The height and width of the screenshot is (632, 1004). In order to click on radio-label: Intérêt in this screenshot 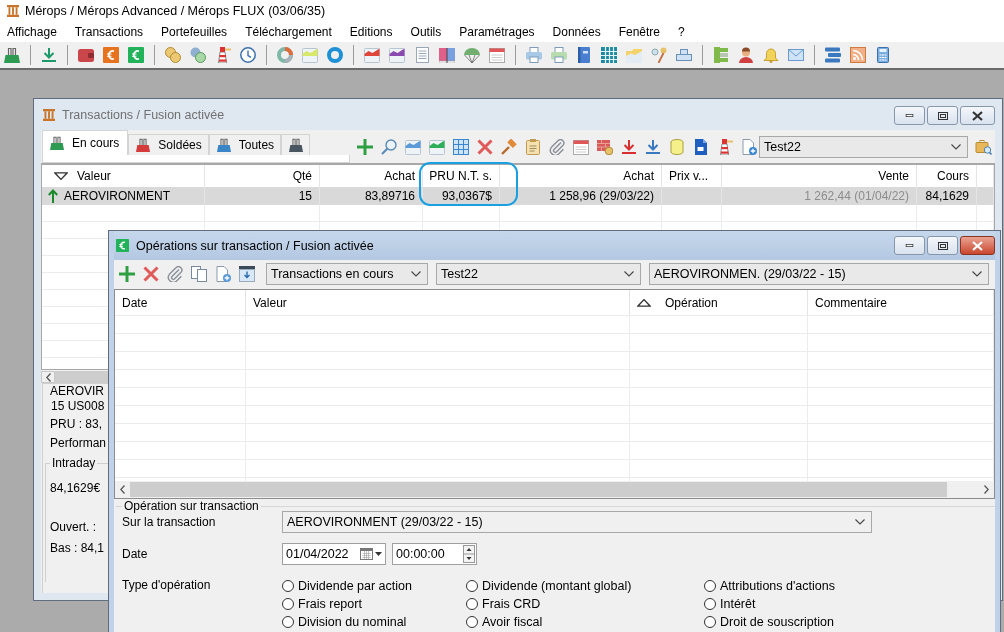, I will do `click(738, 603)`.